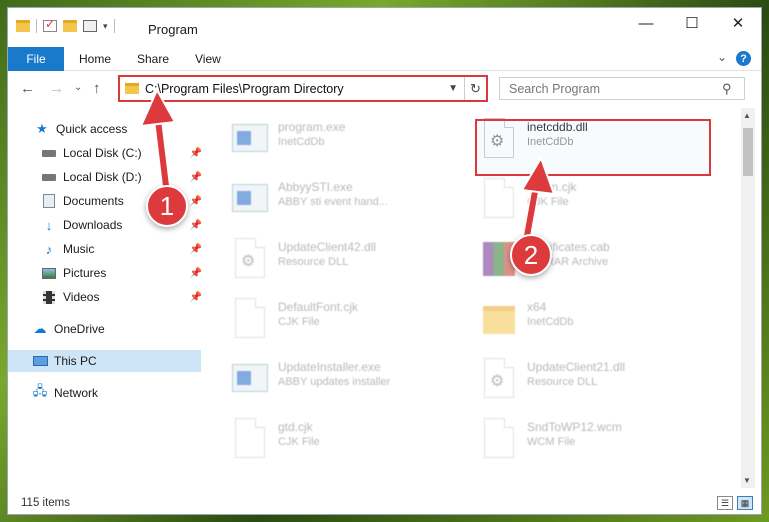  Describe the element at coordinates (27, 88) in the screenshot. I see `back-button: ←` at that location.